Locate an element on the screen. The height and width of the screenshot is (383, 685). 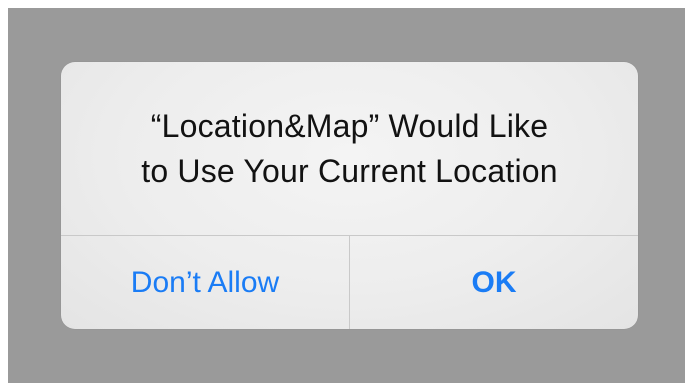
alert-title-line-1: “Location&Map” Would Like is located at coordinates (349, 126).